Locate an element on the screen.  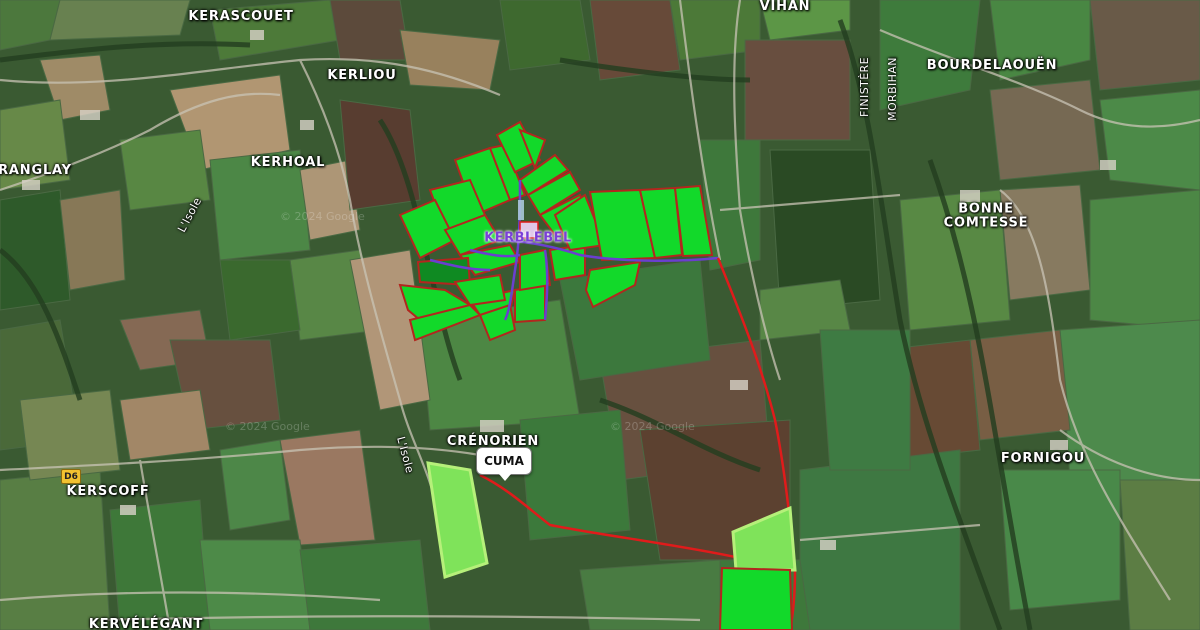
parcel is located at coordinates (756, 598).